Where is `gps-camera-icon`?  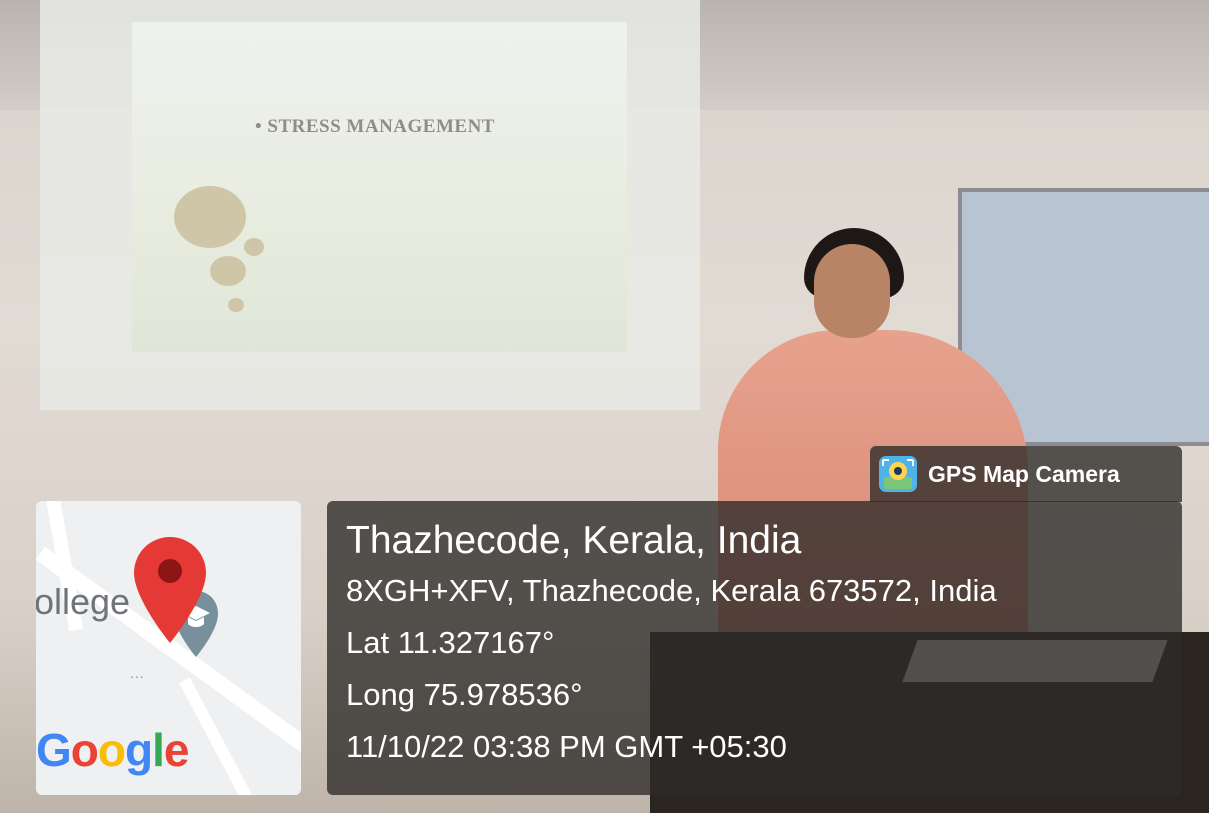 gps-camera-icon is located at coordinates (898, 474).